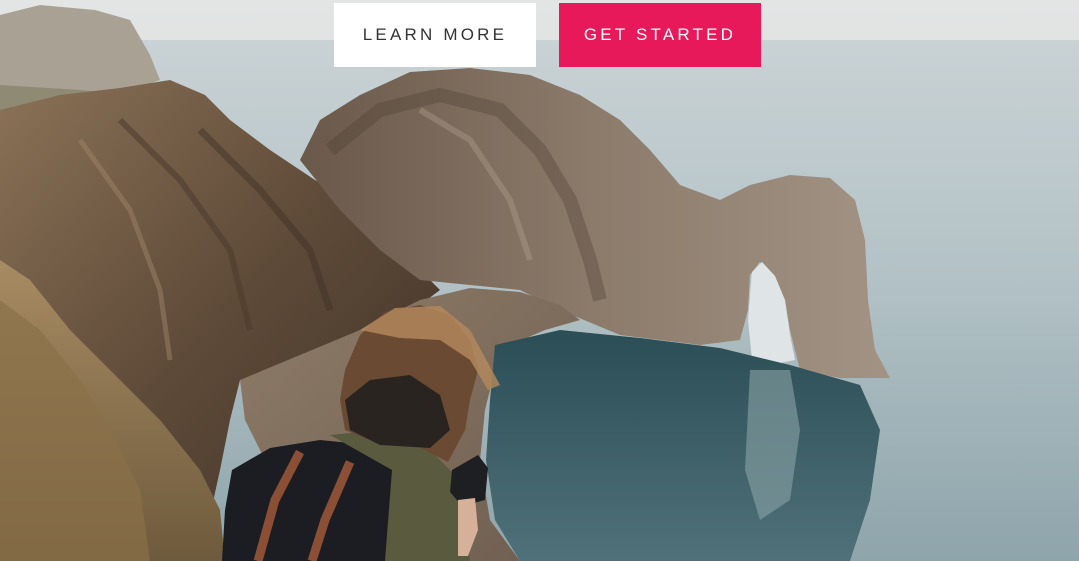 This screenshot has height=561, width=1079. What do you see at coordinates (435, 35) in the screenshot?
I see `learn-more-button: LEARN MORE` at bounding box center [435, 35].